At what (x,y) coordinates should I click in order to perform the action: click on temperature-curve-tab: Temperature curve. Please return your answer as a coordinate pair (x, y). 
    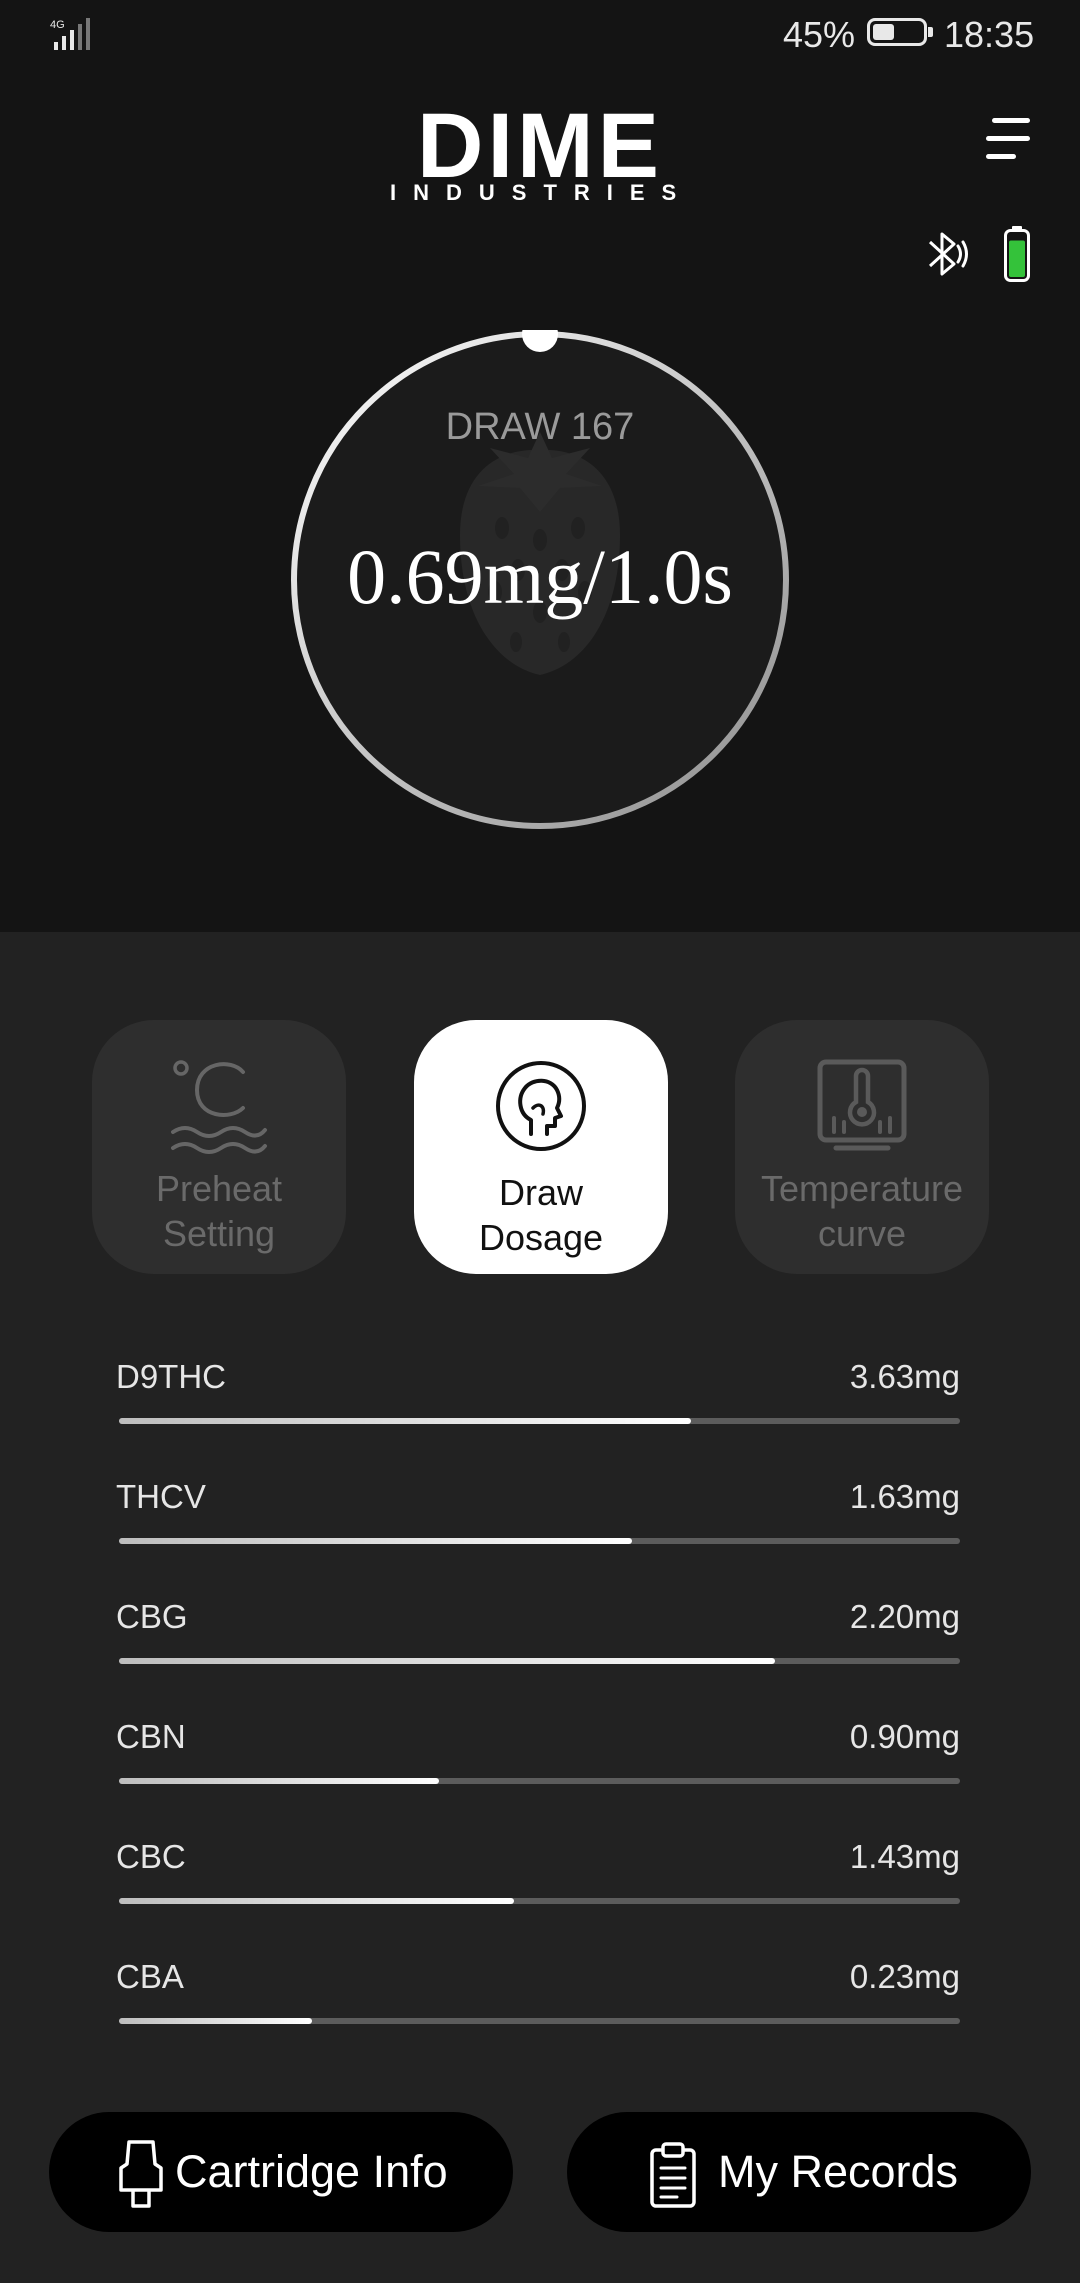
    Looking at the image, I should click on (862, 1147).